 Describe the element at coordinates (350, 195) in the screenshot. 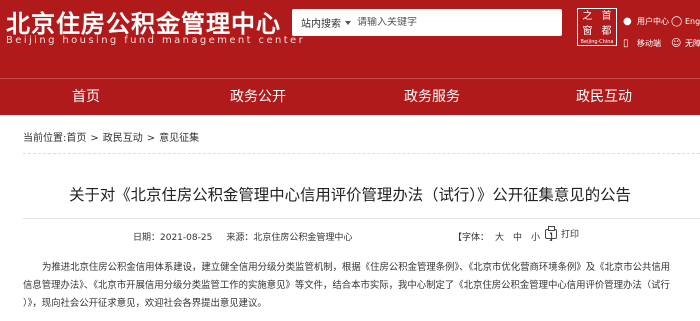

I see `page-title: 关于对《北京住房公积金管理中心信用评价管理办法（试行）》公开征集意见的公告` at that location.